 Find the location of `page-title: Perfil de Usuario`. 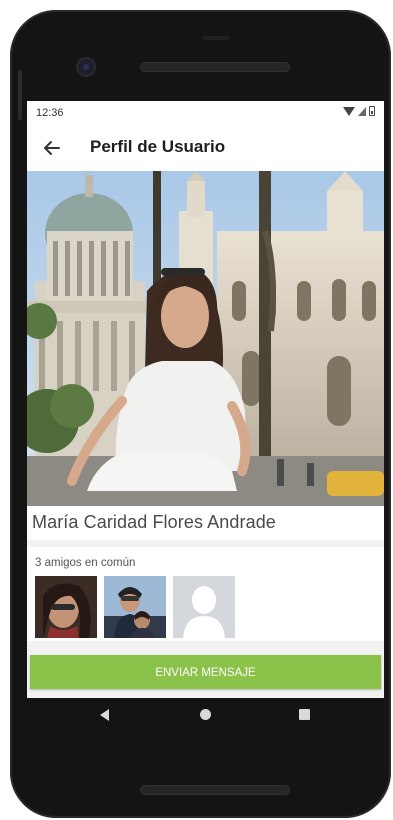

page-title: Perfil de Usuario is located at coordinates (158, 146).